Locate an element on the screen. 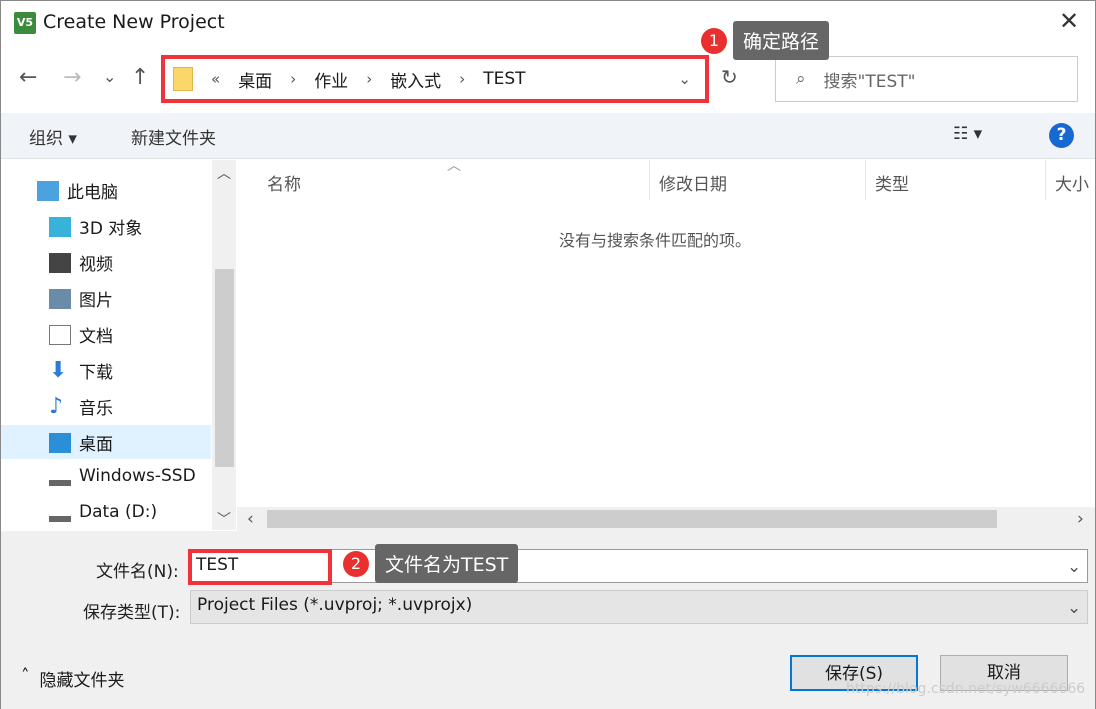 This screenshot has height=709, width=1096. address-dropdown: ⌄ is located at coordinates (684, 79).